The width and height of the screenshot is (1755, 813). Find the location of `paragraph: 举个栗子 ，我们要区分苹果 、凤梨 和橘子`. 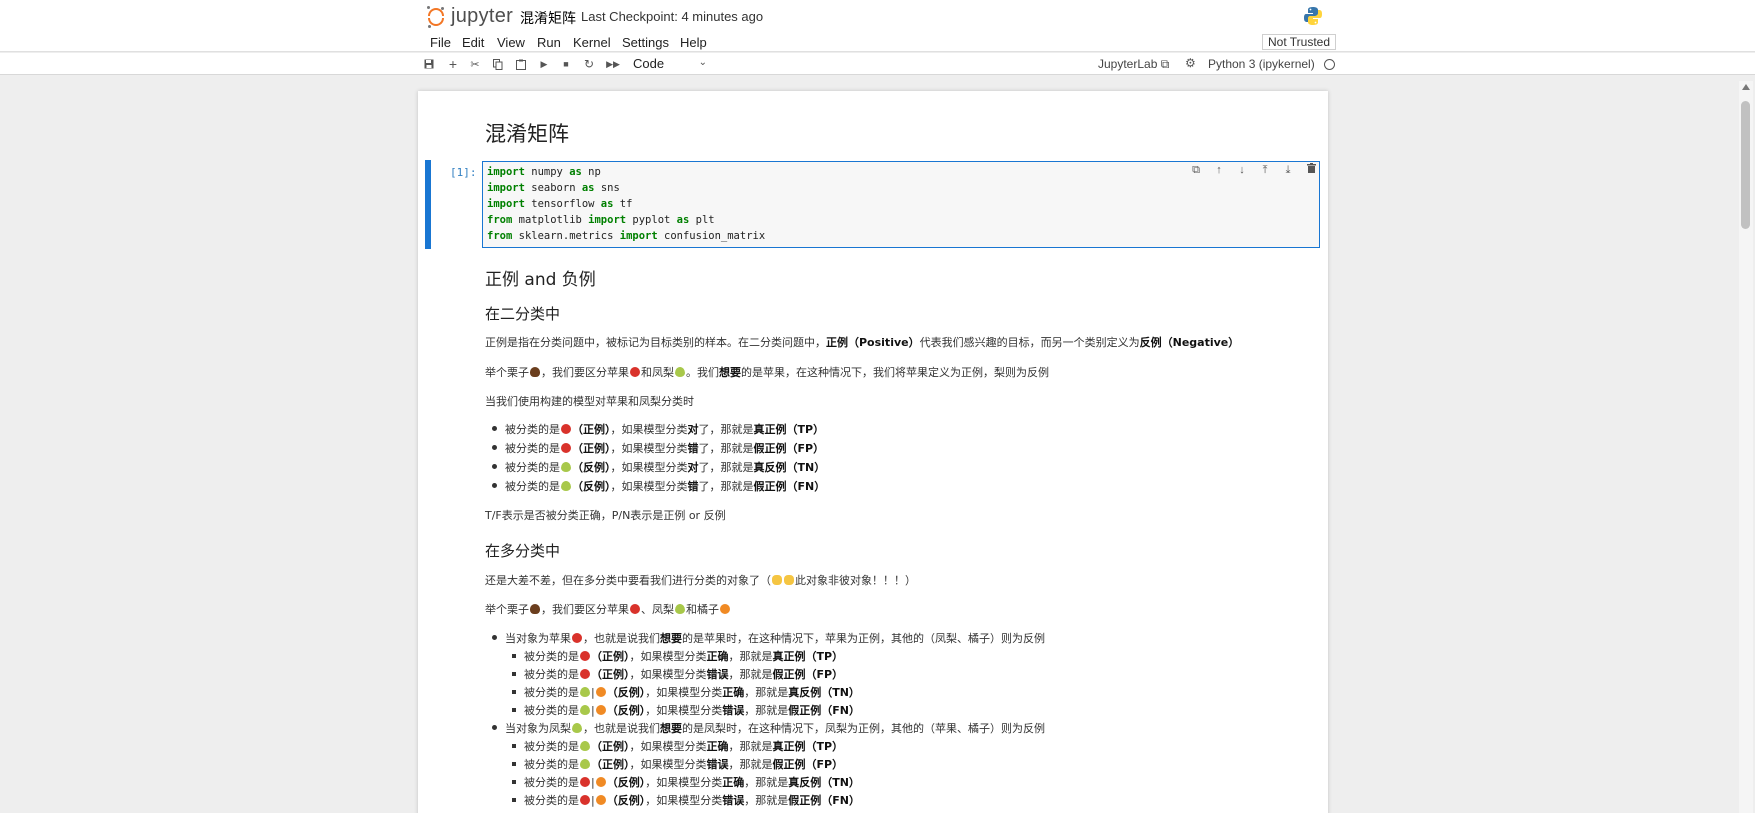

paragraph: 举个栗子 ，我们要区分苹果 、凤梨 和橘子 is located at coordinates (608, 609).